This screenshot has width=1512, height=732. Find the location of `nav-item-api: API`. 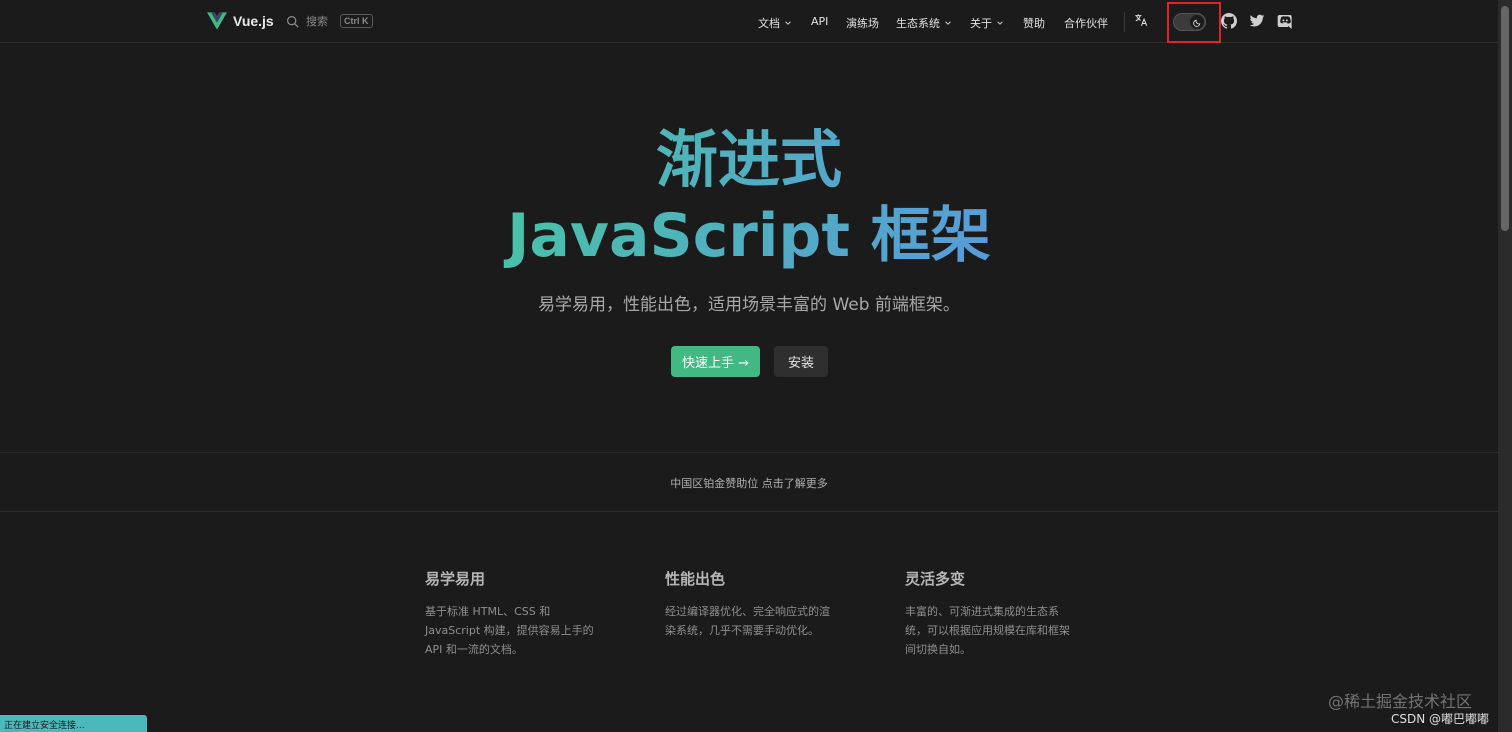

nav-item-api: API is located at coordinates (819, 21).